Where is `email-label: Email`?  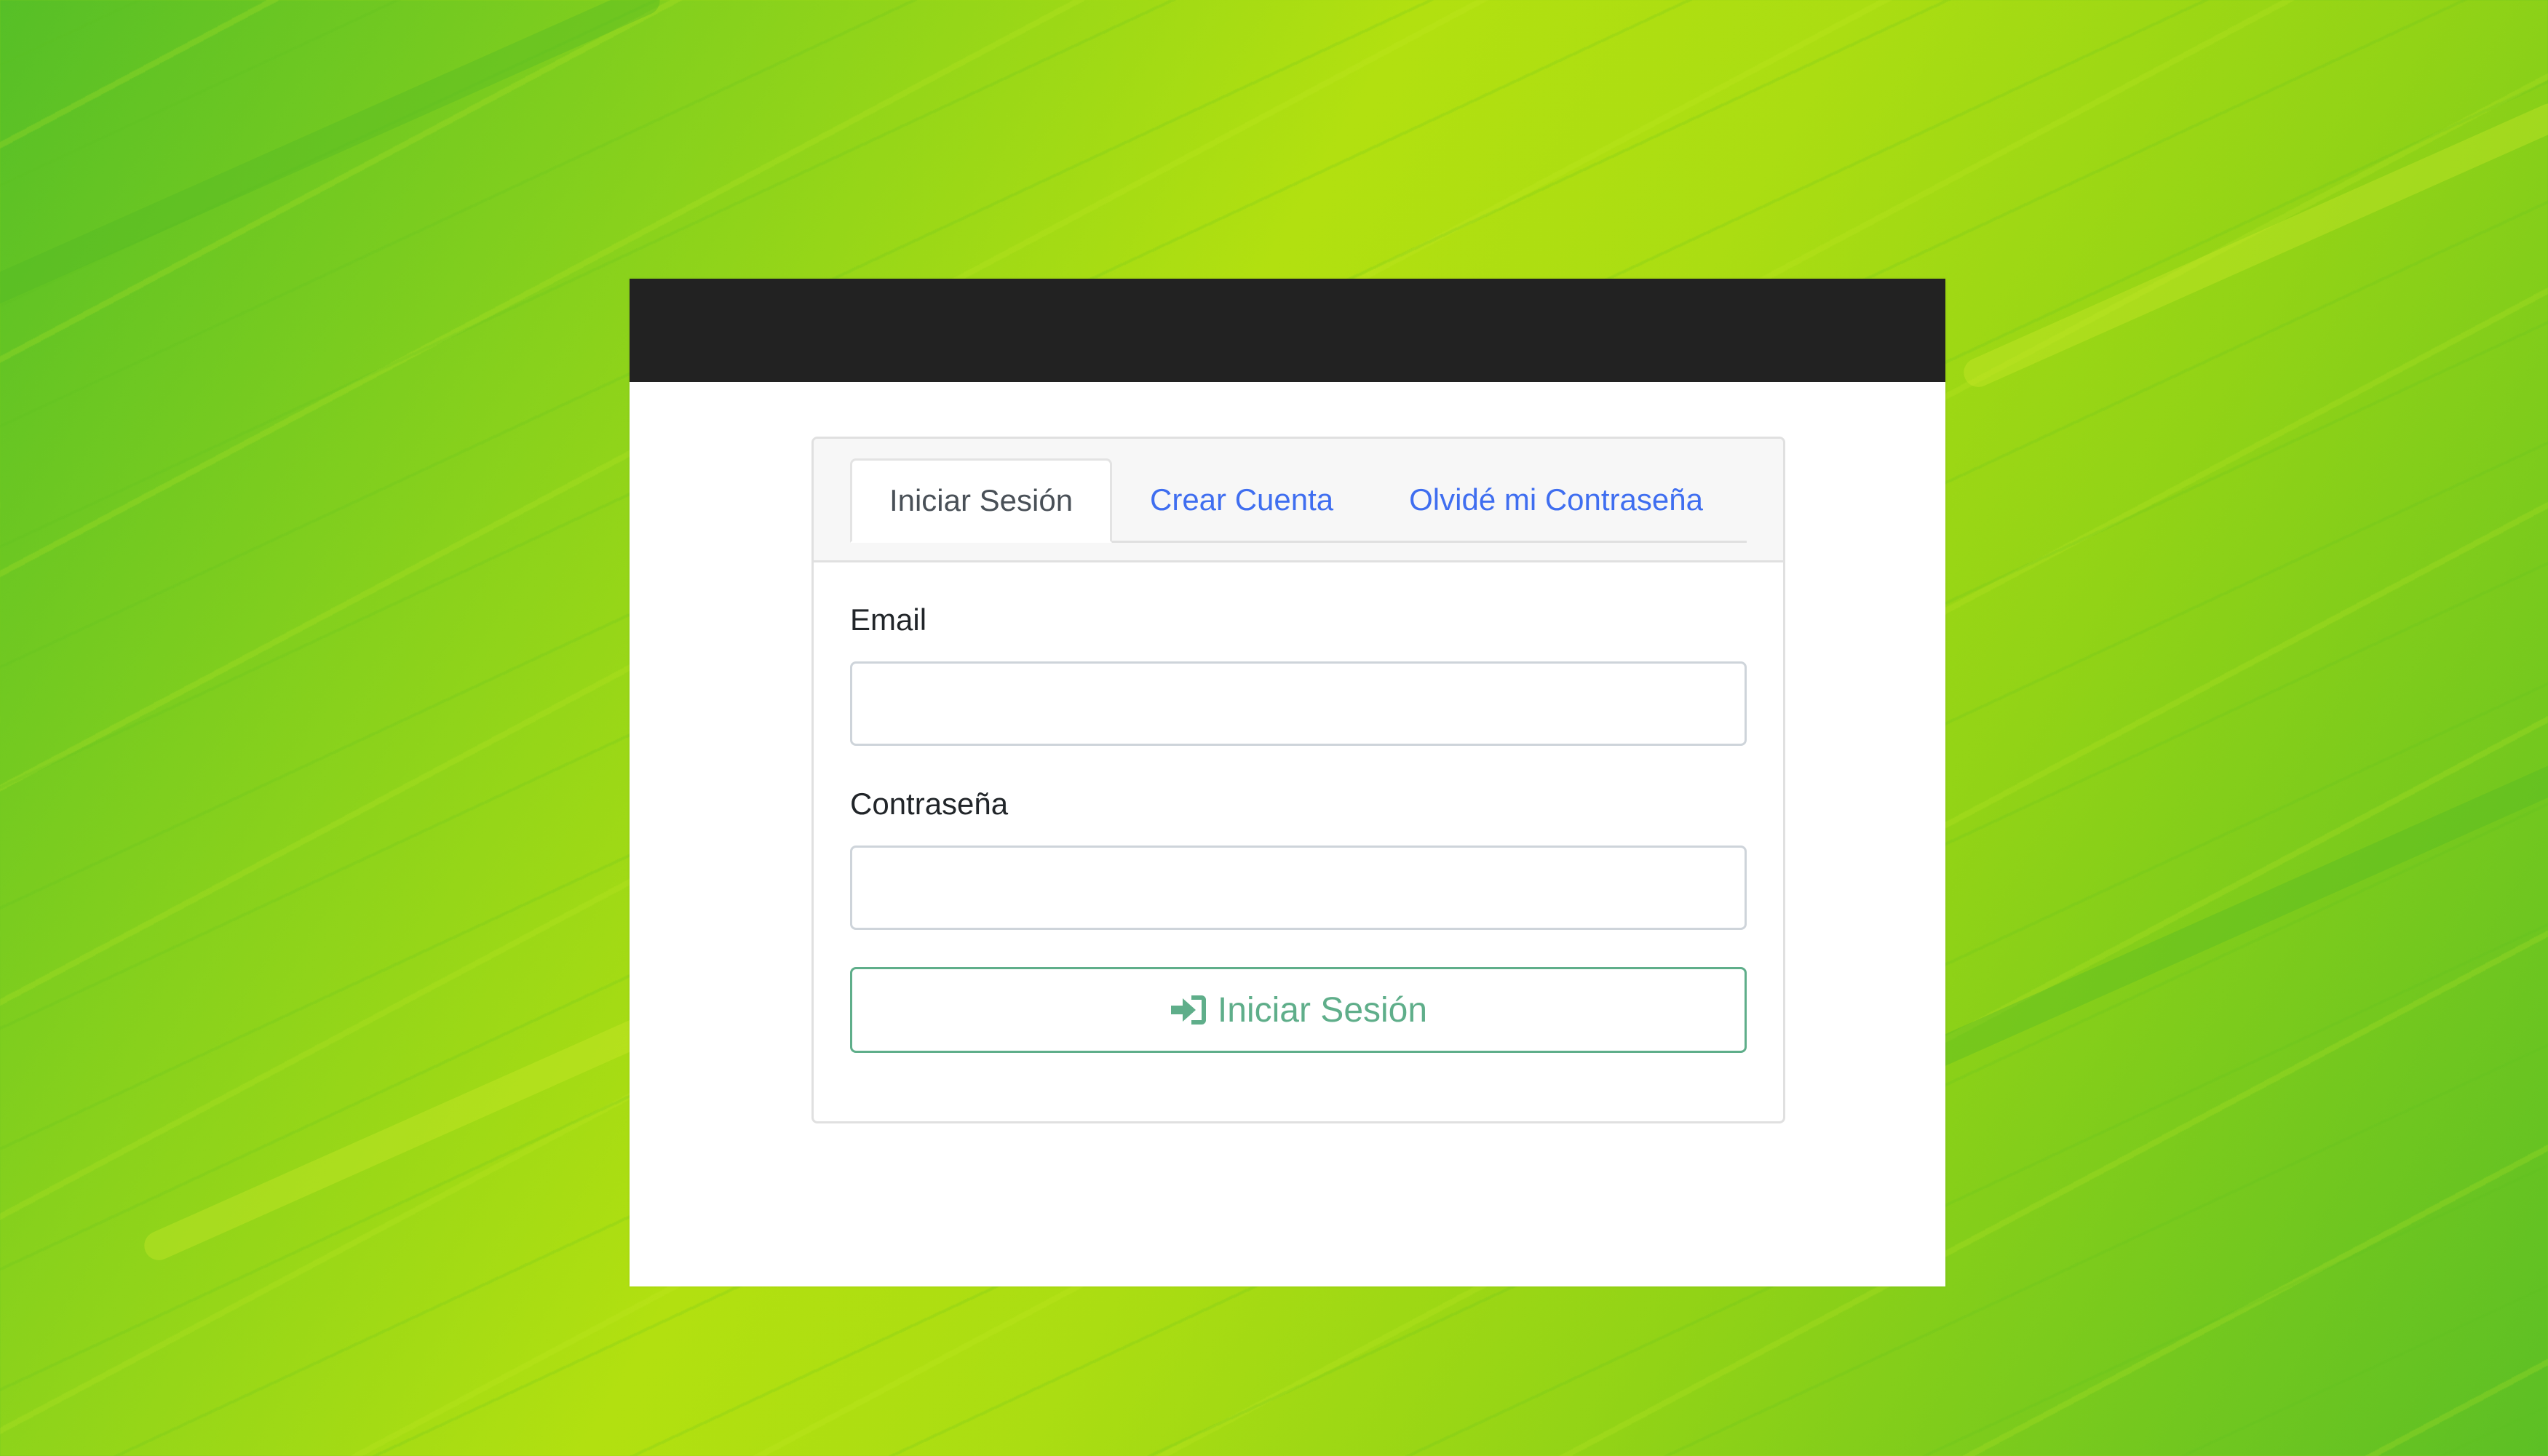
email-label: Email is located at coordinates (888, 619).